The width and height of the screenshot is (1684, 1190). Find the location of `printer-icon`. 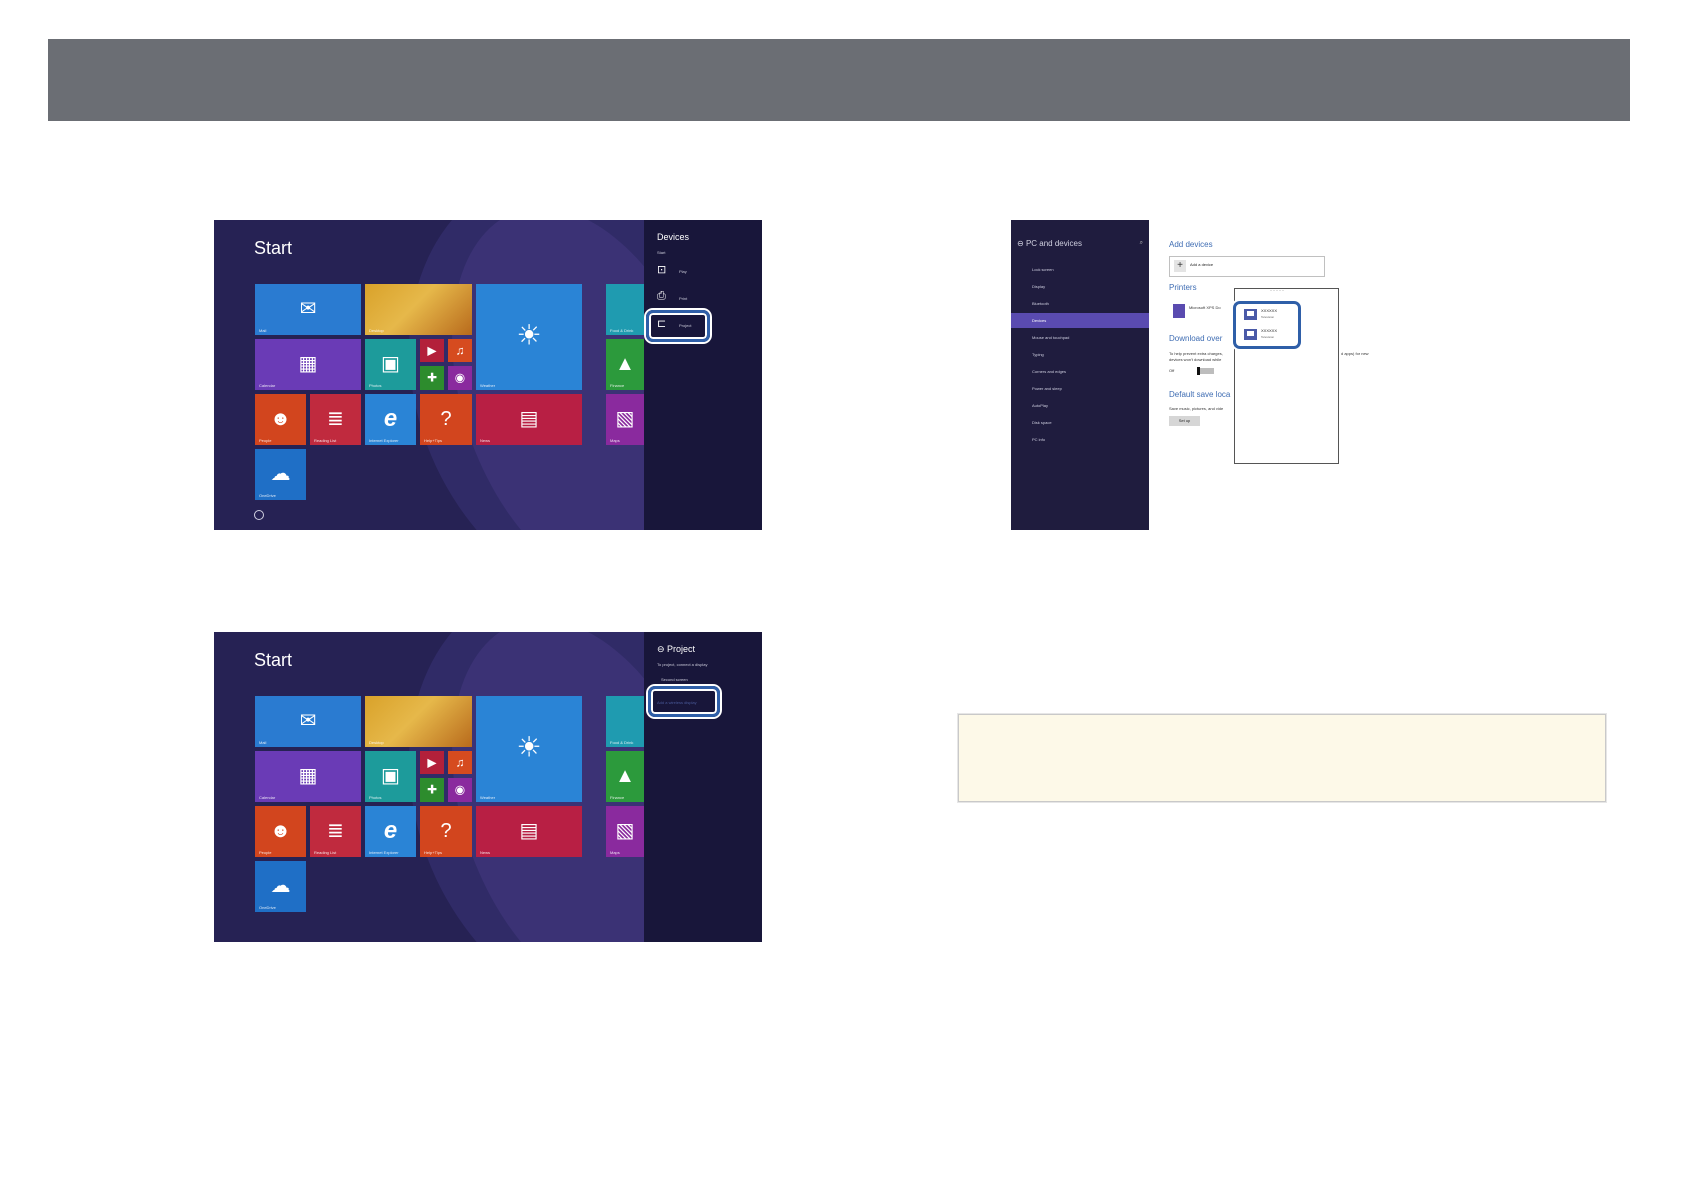

printer-icon is located at coordinates (1179, 311).